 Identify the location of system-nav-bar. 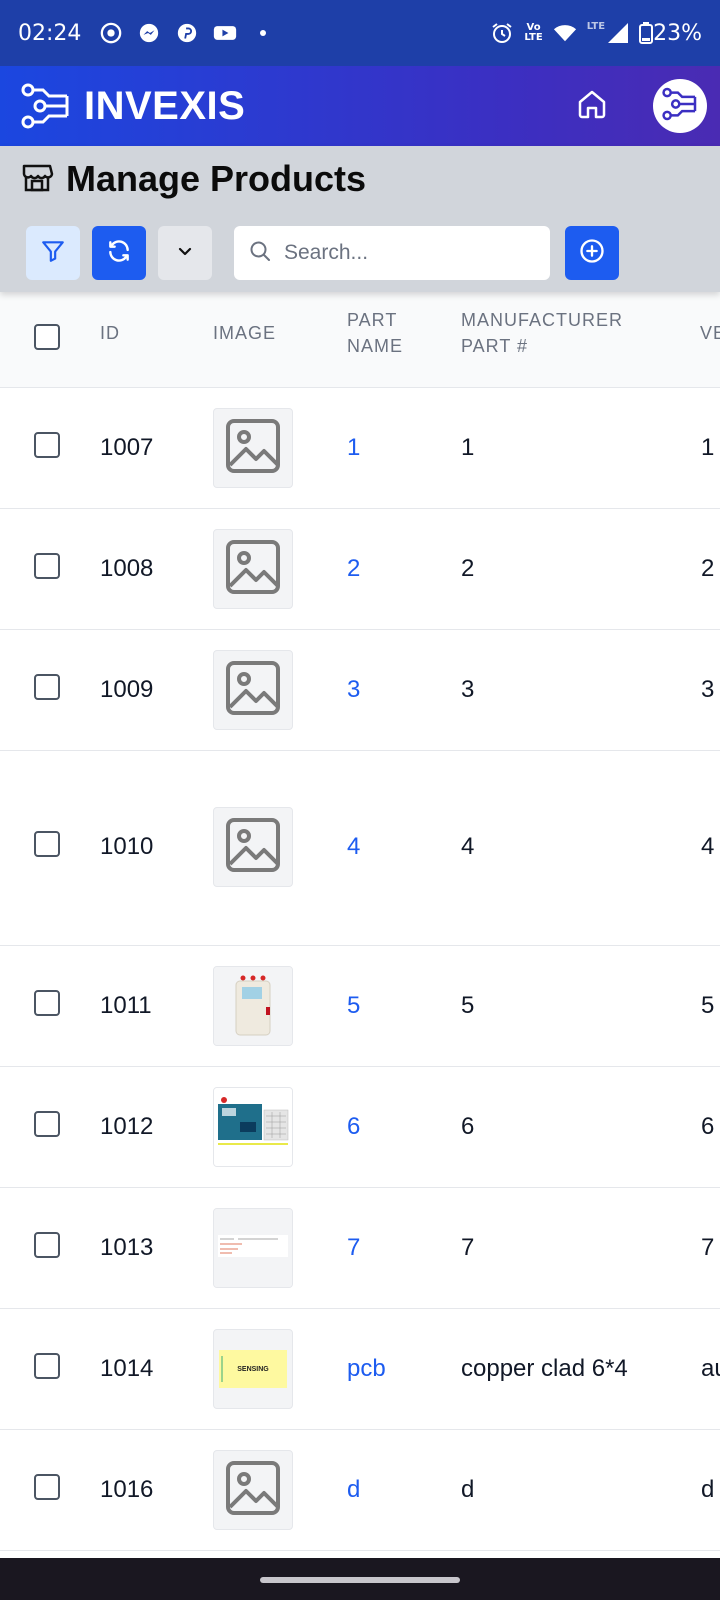
(360, 1579).